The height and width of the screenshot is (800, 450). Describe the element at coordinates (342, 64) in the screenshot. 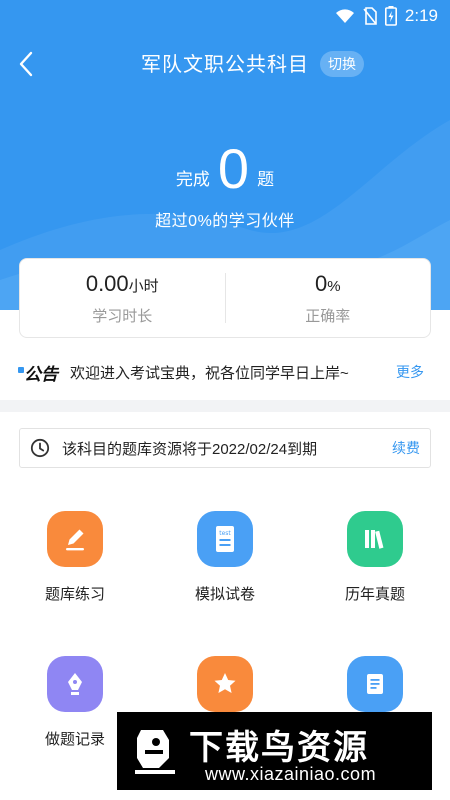

I see `switch-subject-button: 切换` at that location.